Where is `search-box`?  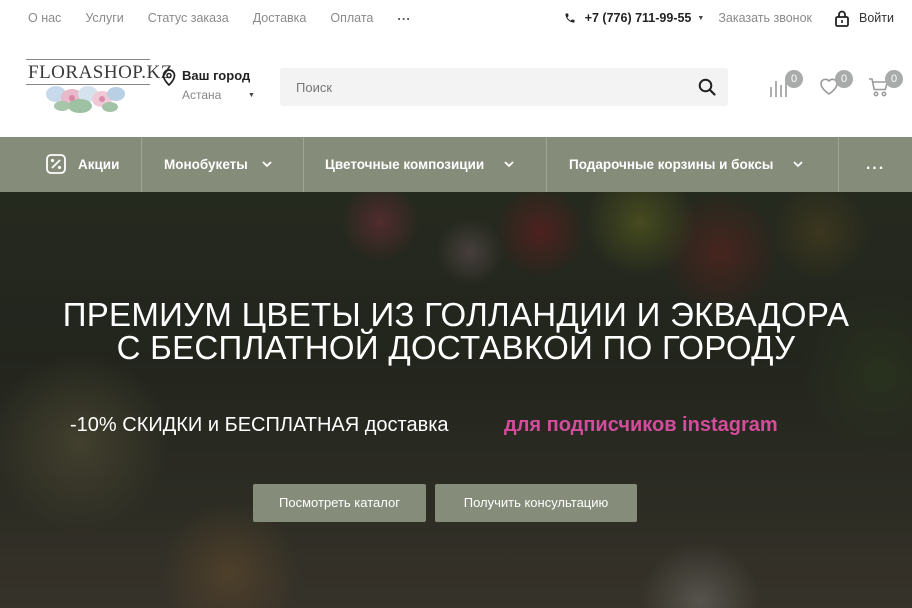 search-box is located at coordinates (504, 87).